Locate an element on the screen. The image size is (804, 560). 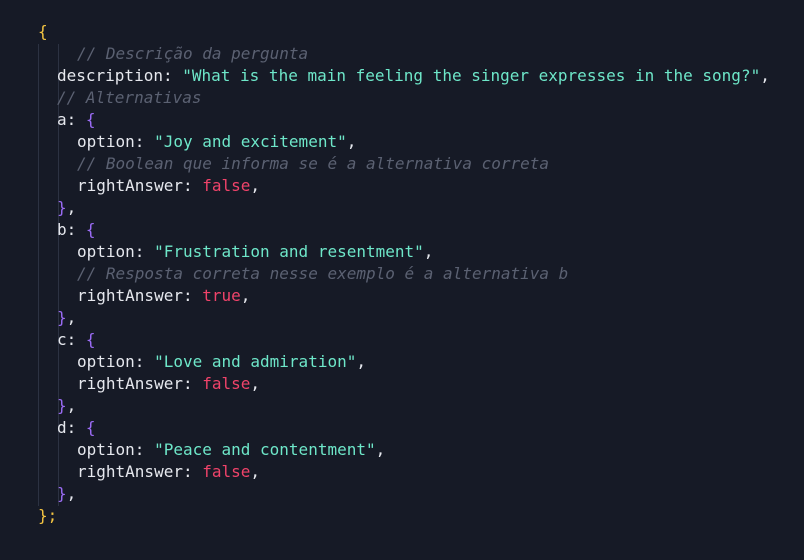
code-line-alt-c-close: }, is located at coordinates (402, 406).